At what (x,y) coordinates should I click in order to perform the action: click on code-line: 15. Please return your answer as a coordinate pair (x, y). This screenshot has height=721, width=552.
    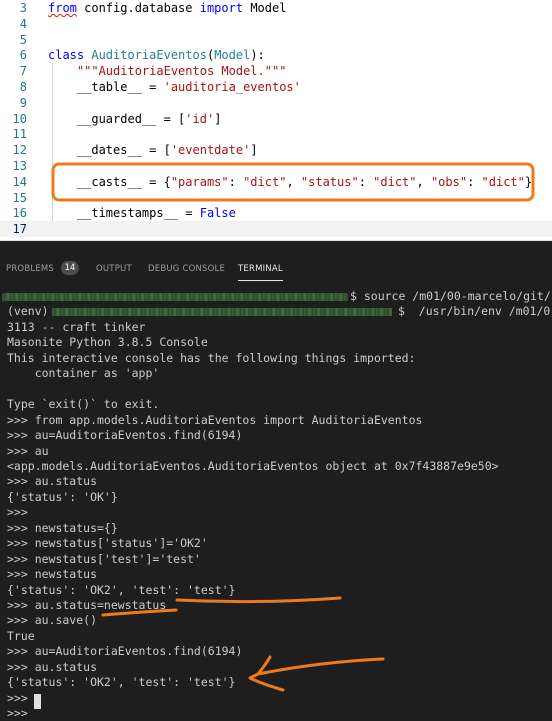
    Looking at the image, I should click on (276, 198).